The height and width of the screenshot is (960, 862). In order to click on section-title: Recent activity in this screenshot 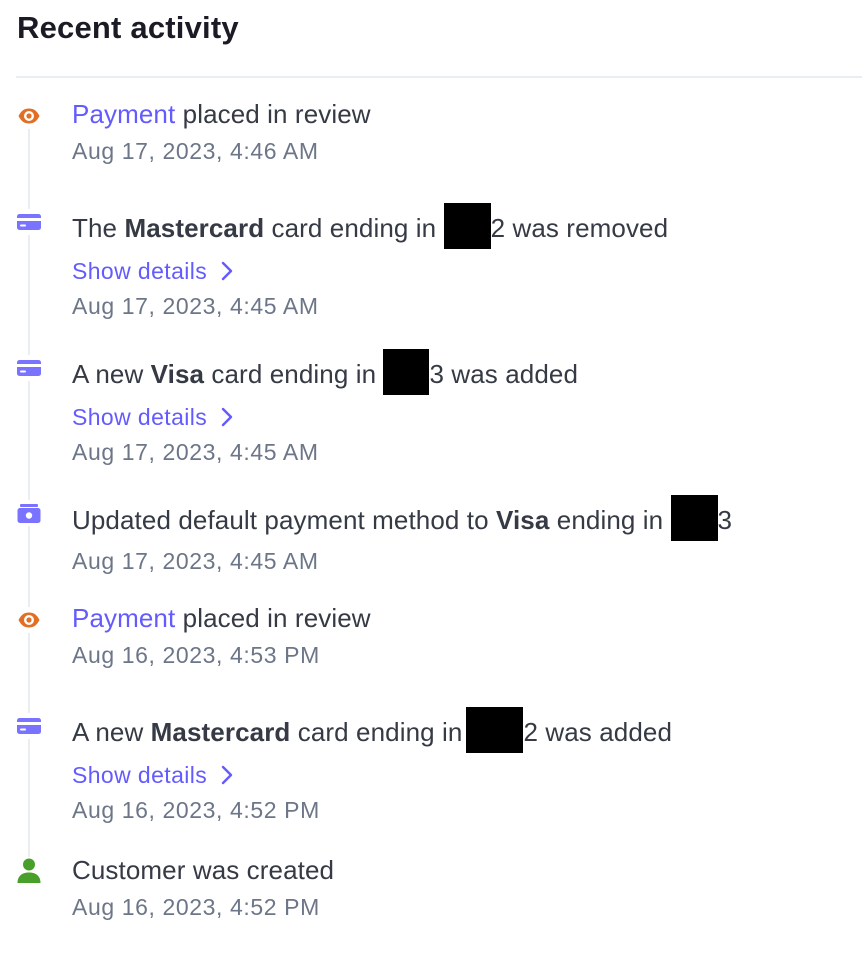, I will do `click(128, 27)`.